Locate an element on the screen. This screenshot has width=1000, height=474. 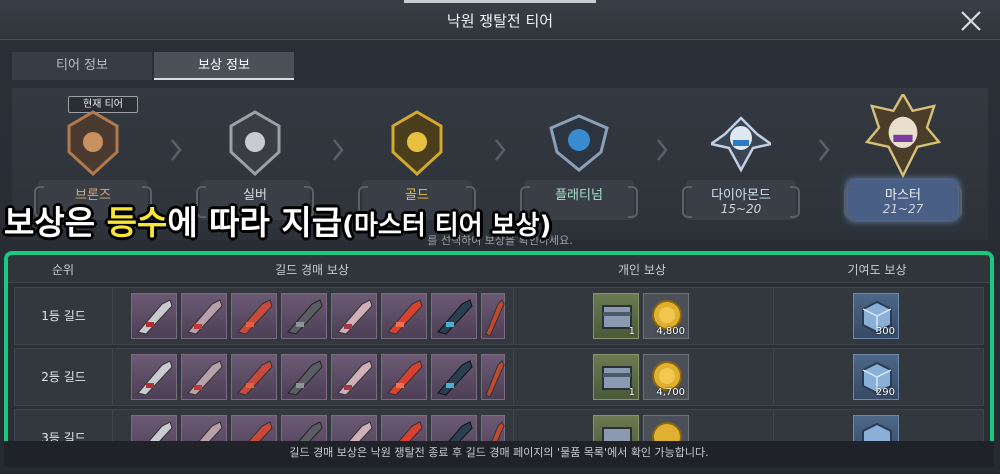
tab-reward-info: 보상 정보 is located at coordinates (224, 66).